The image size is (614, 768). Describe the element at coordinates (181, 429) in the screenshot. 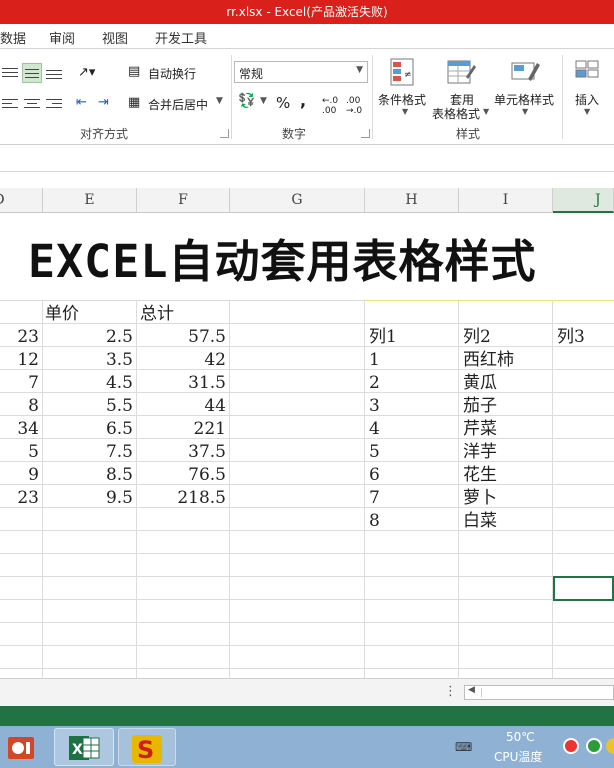

I see `total-cell: 221` at that location.